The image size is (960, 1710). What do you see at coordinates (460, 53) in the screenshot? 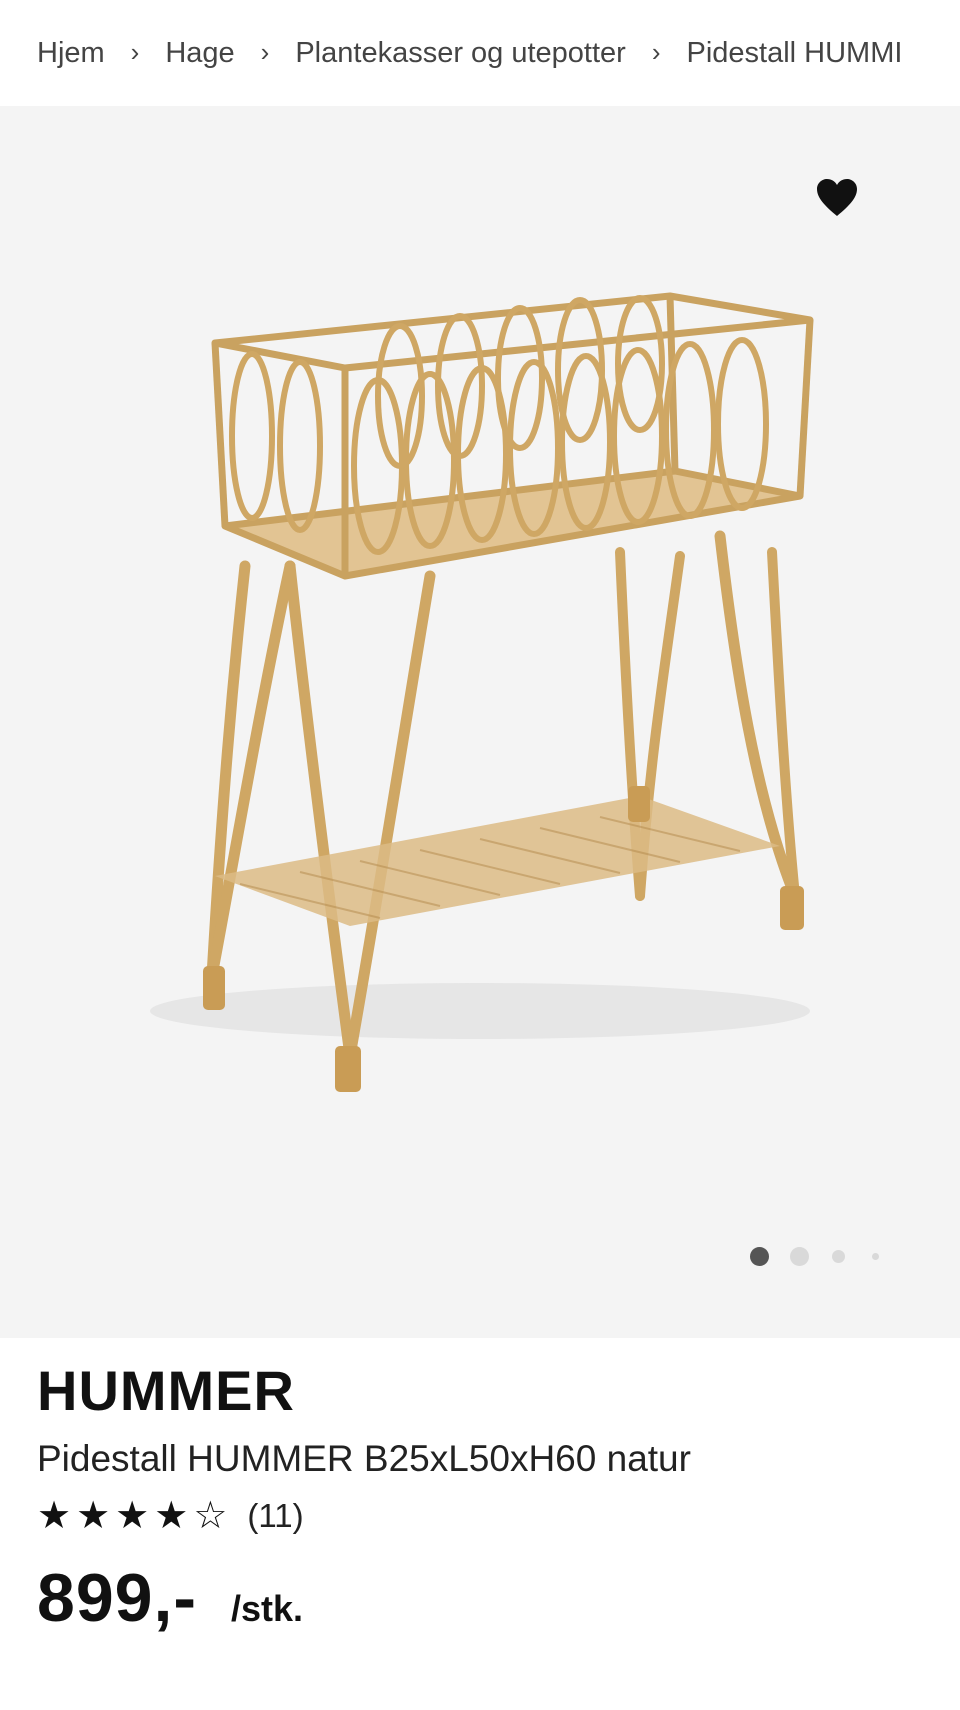
I see `breadcrumb-plantekasser: Plantekasser og utepotter` at bounding box center [460, 53].